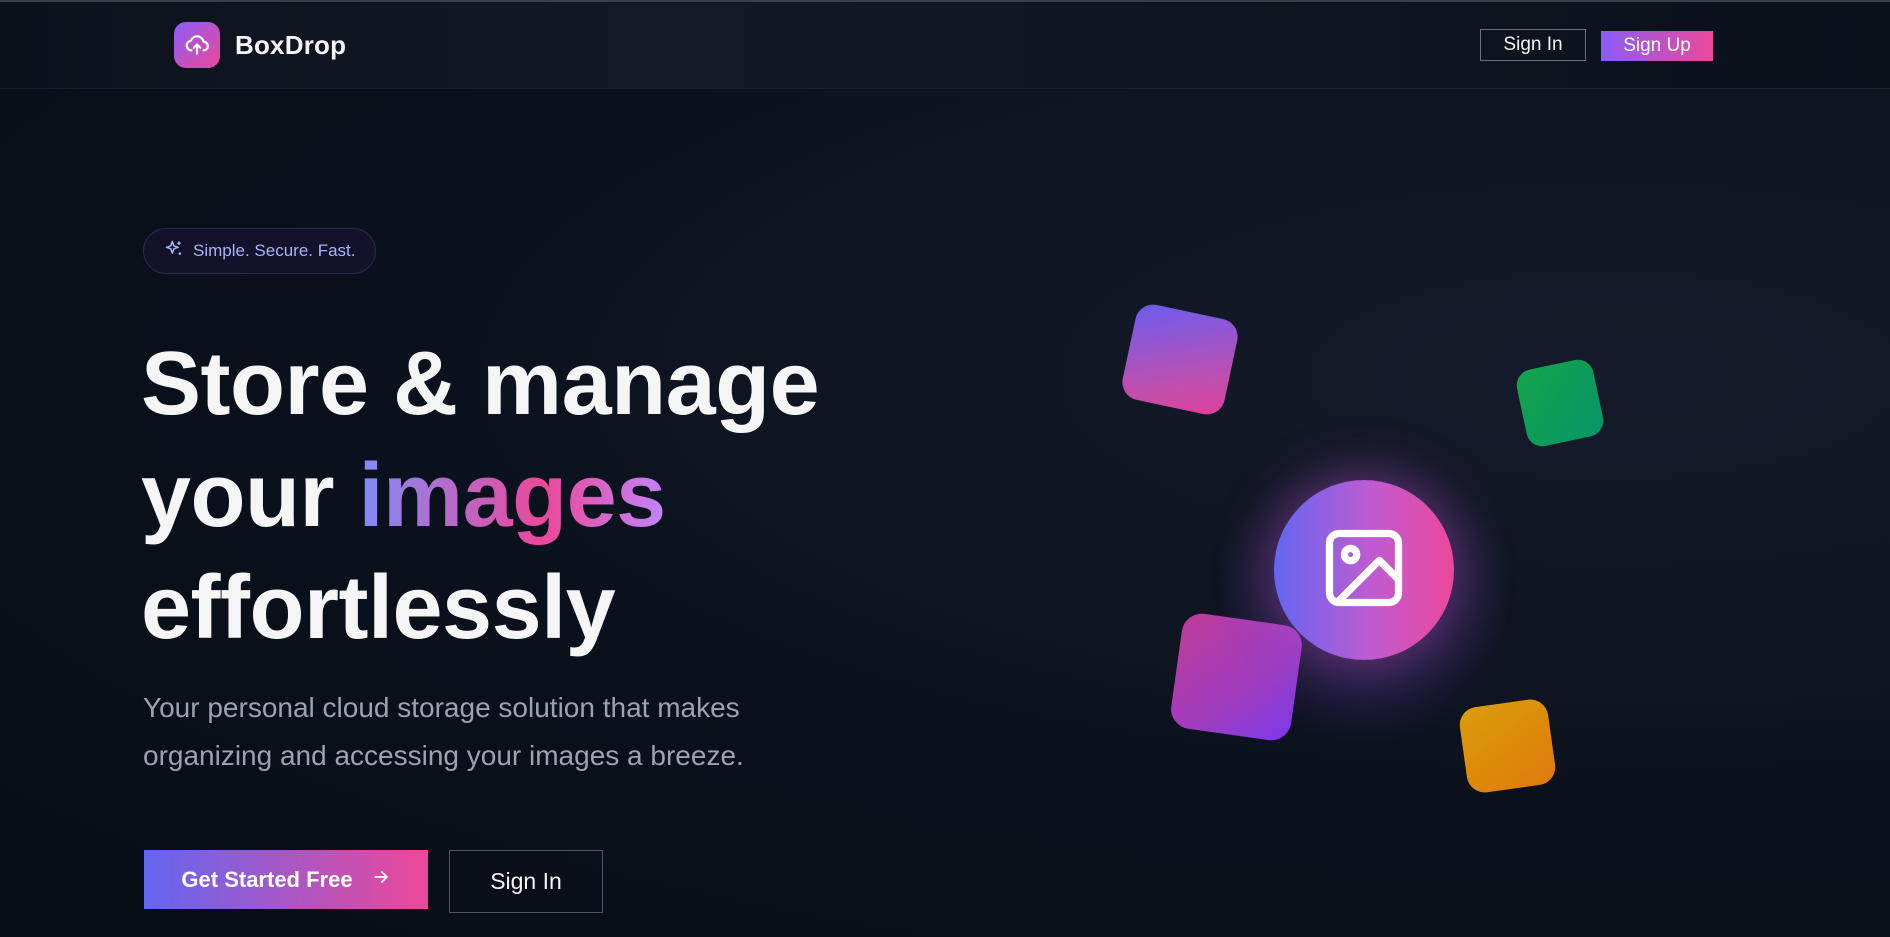 Image resolution: width=1890 pixels, height=937 pixels. I want to click on cloud-upload-icon, so click(197, 45).